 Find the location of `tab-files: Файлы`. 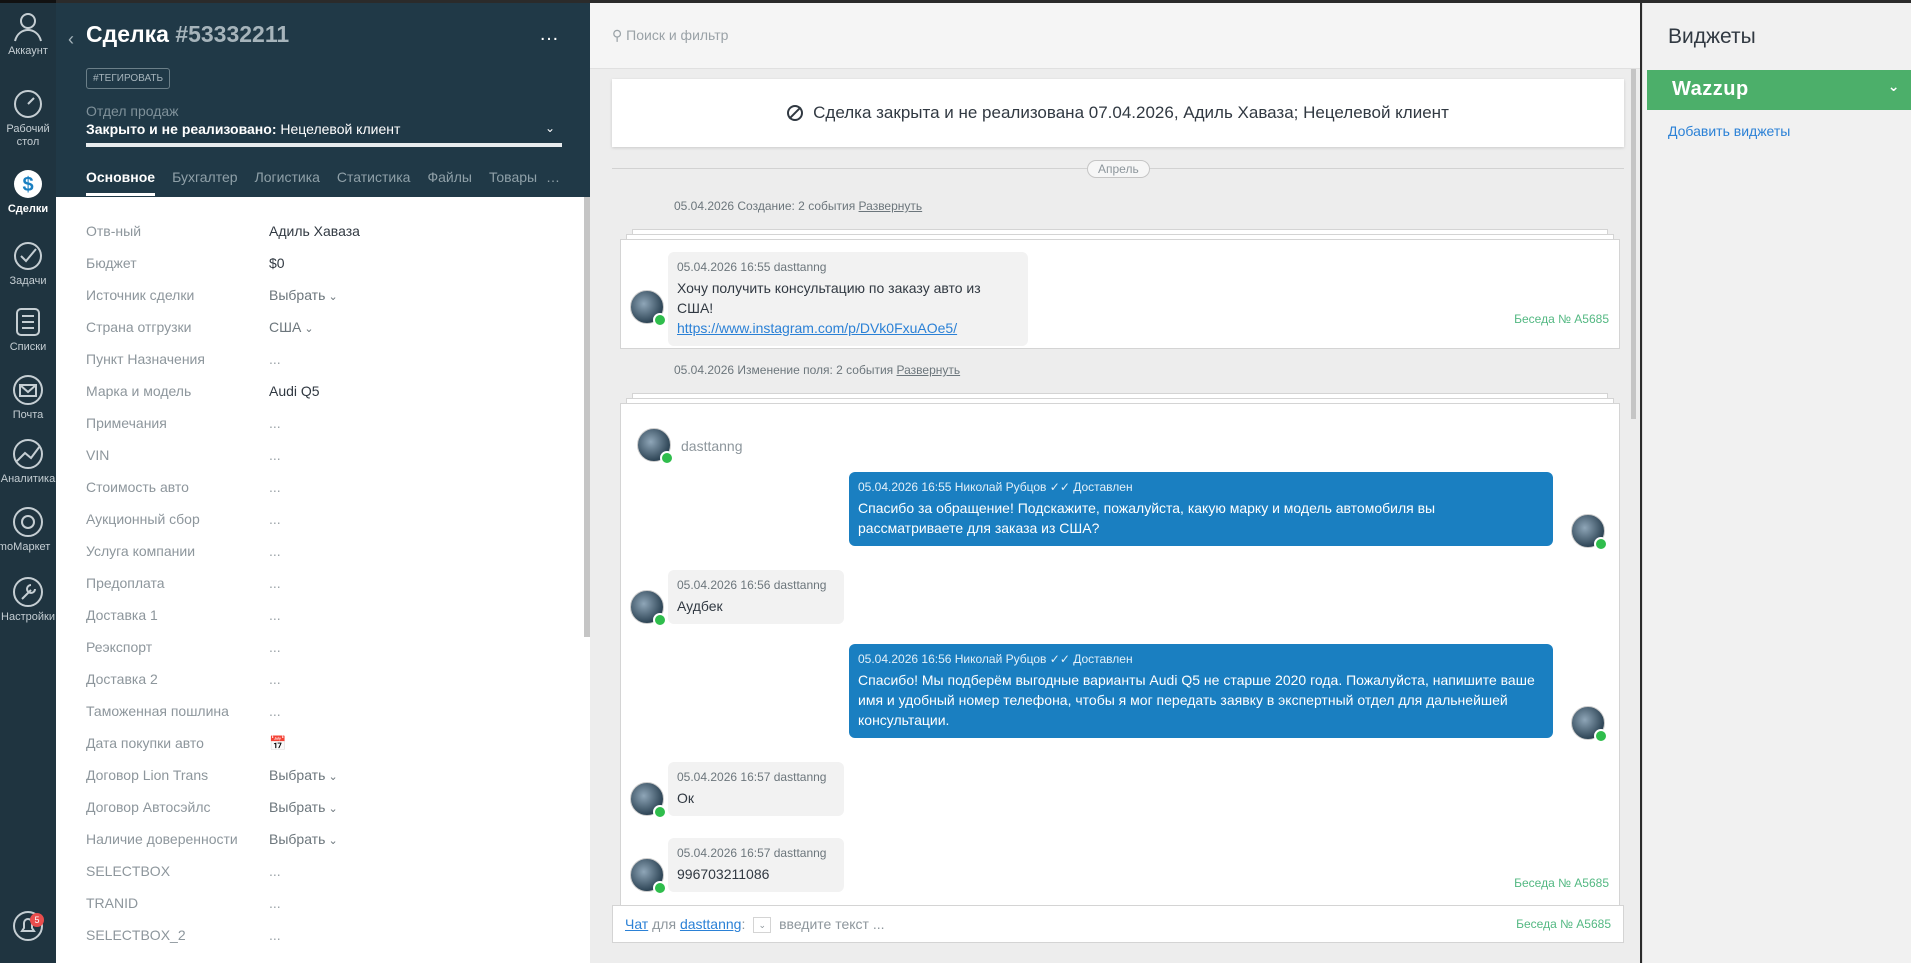

tab-files: Файлы is located at coordinates (449, 182).